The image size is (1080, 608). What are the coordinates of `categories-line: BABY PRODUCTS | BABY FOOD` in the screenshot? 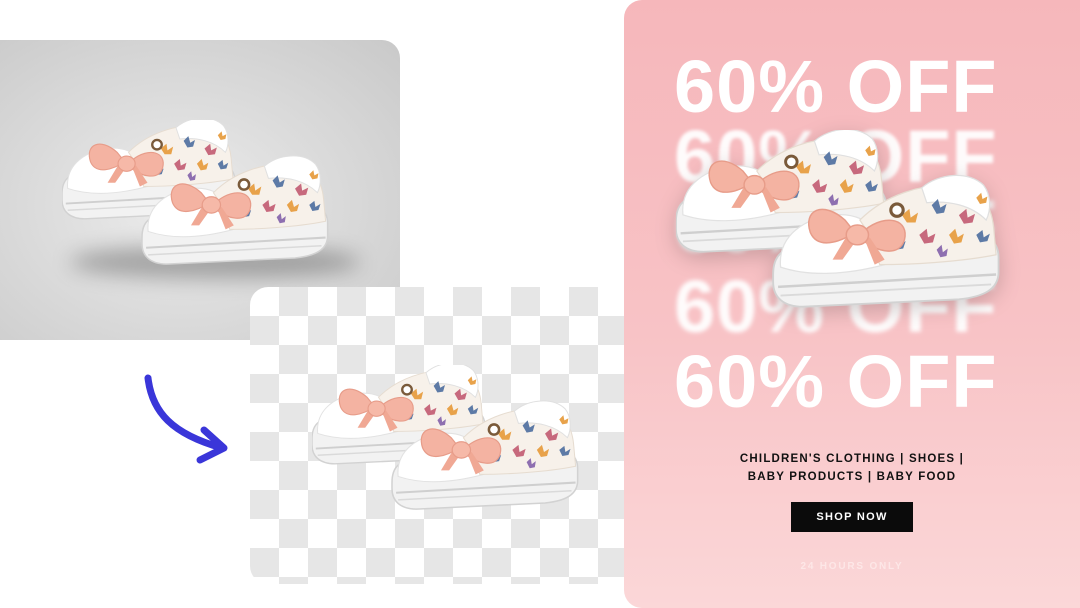 It's located at (852, 477).